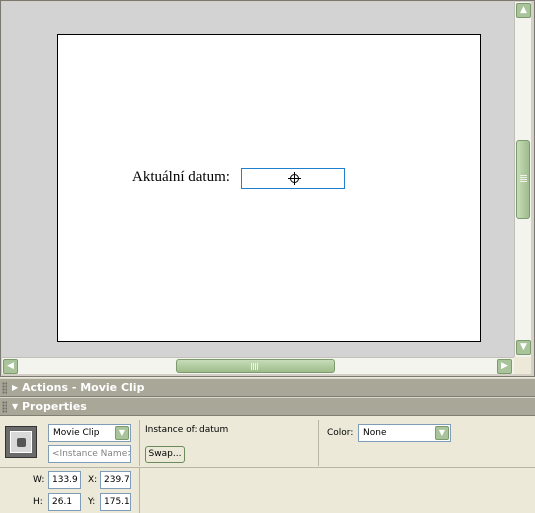 The image size is (535, 513). Describe the element at coordinates (15, 406) in the screenshot. I see `expanded-arrow-icon: ▼` at that location.